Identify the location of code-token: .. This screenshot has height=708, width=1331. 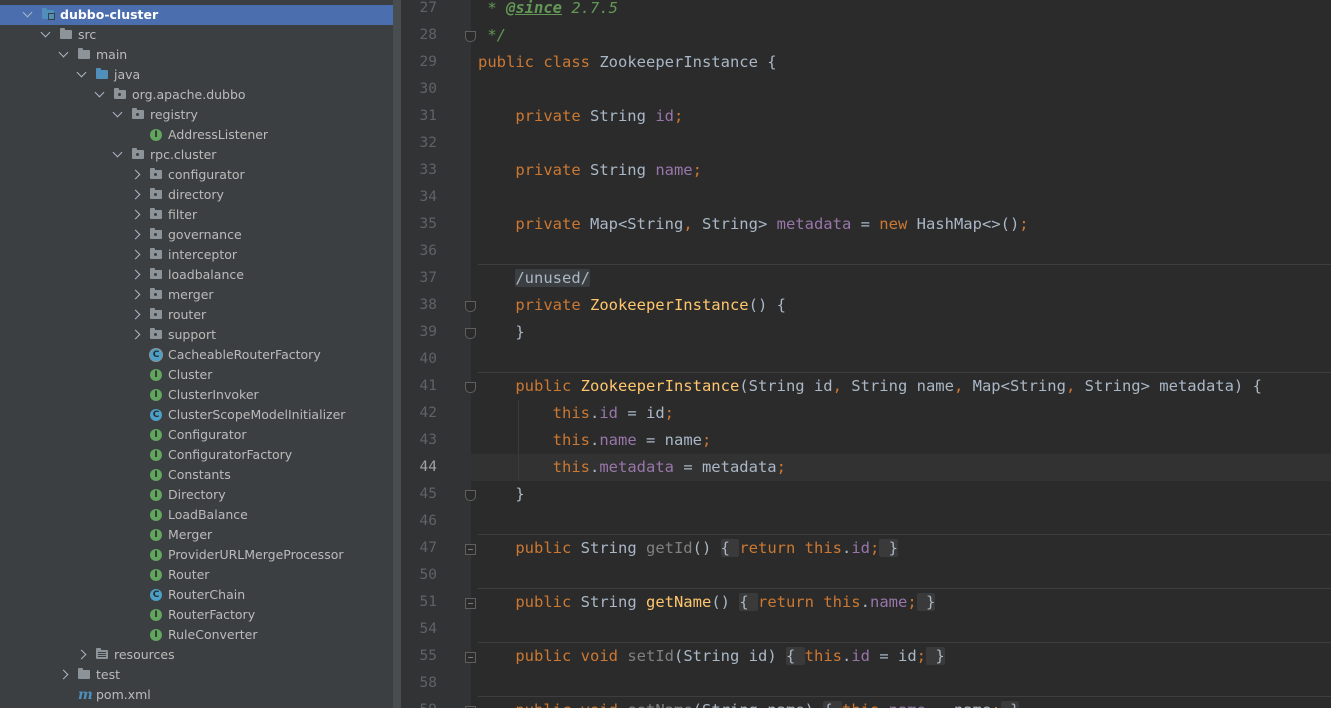
(883, 704).